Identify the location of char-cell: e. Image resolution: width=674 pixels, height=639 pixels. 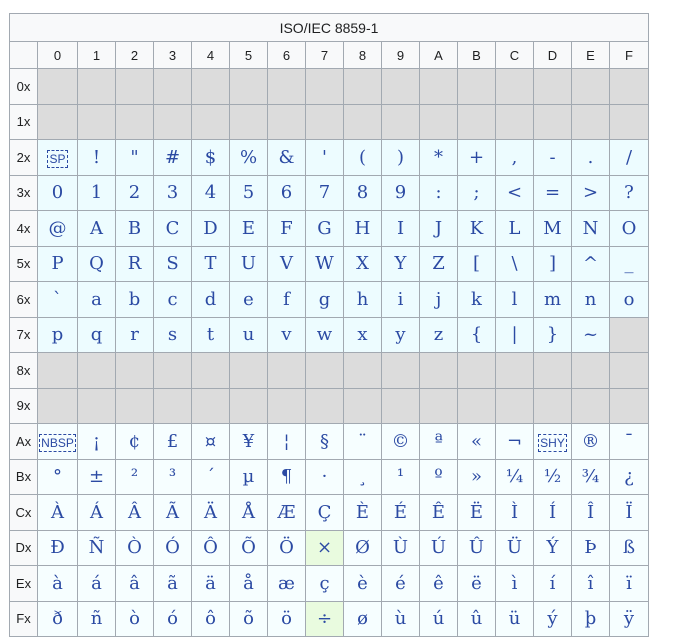
(248, 299).